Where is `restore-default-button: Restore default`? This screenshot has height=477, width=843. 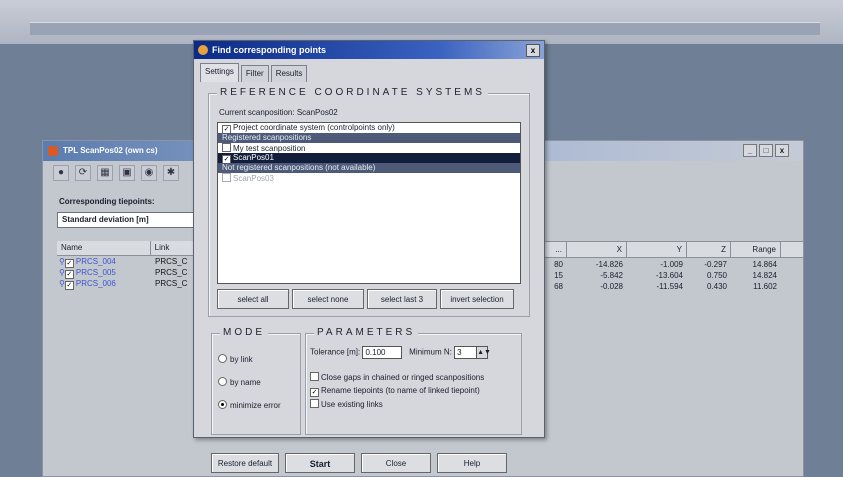 restore-default-button: Restore default is located at coordinates (245, 463).